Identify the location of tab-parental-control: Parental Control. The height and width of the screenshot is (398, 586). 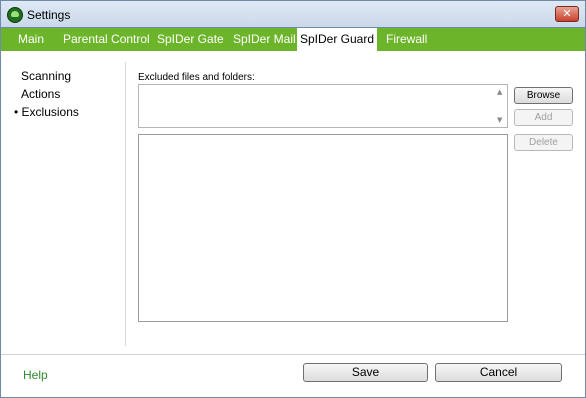
(106, 39).